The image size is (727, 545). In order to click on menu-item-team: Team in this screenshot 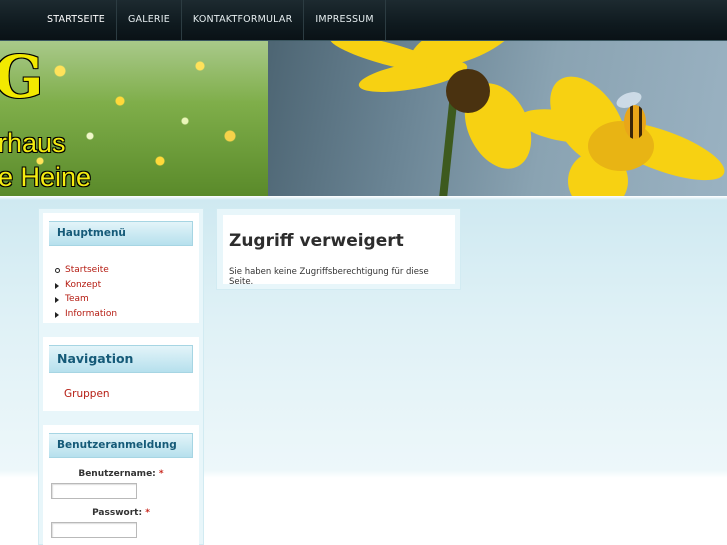, I will do `click(86, 299)`.